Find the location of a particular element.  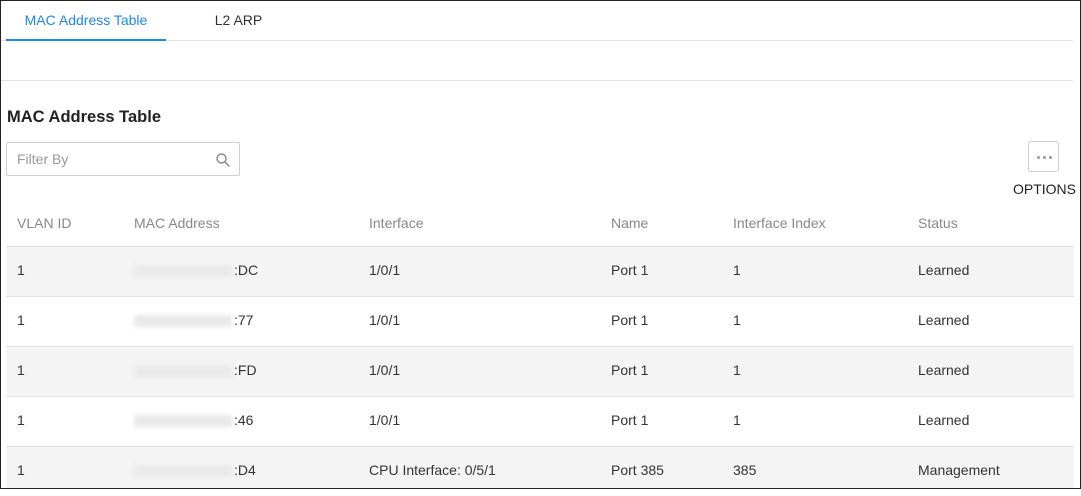

mac-cell: :46 is located at coordinates (193, 421).